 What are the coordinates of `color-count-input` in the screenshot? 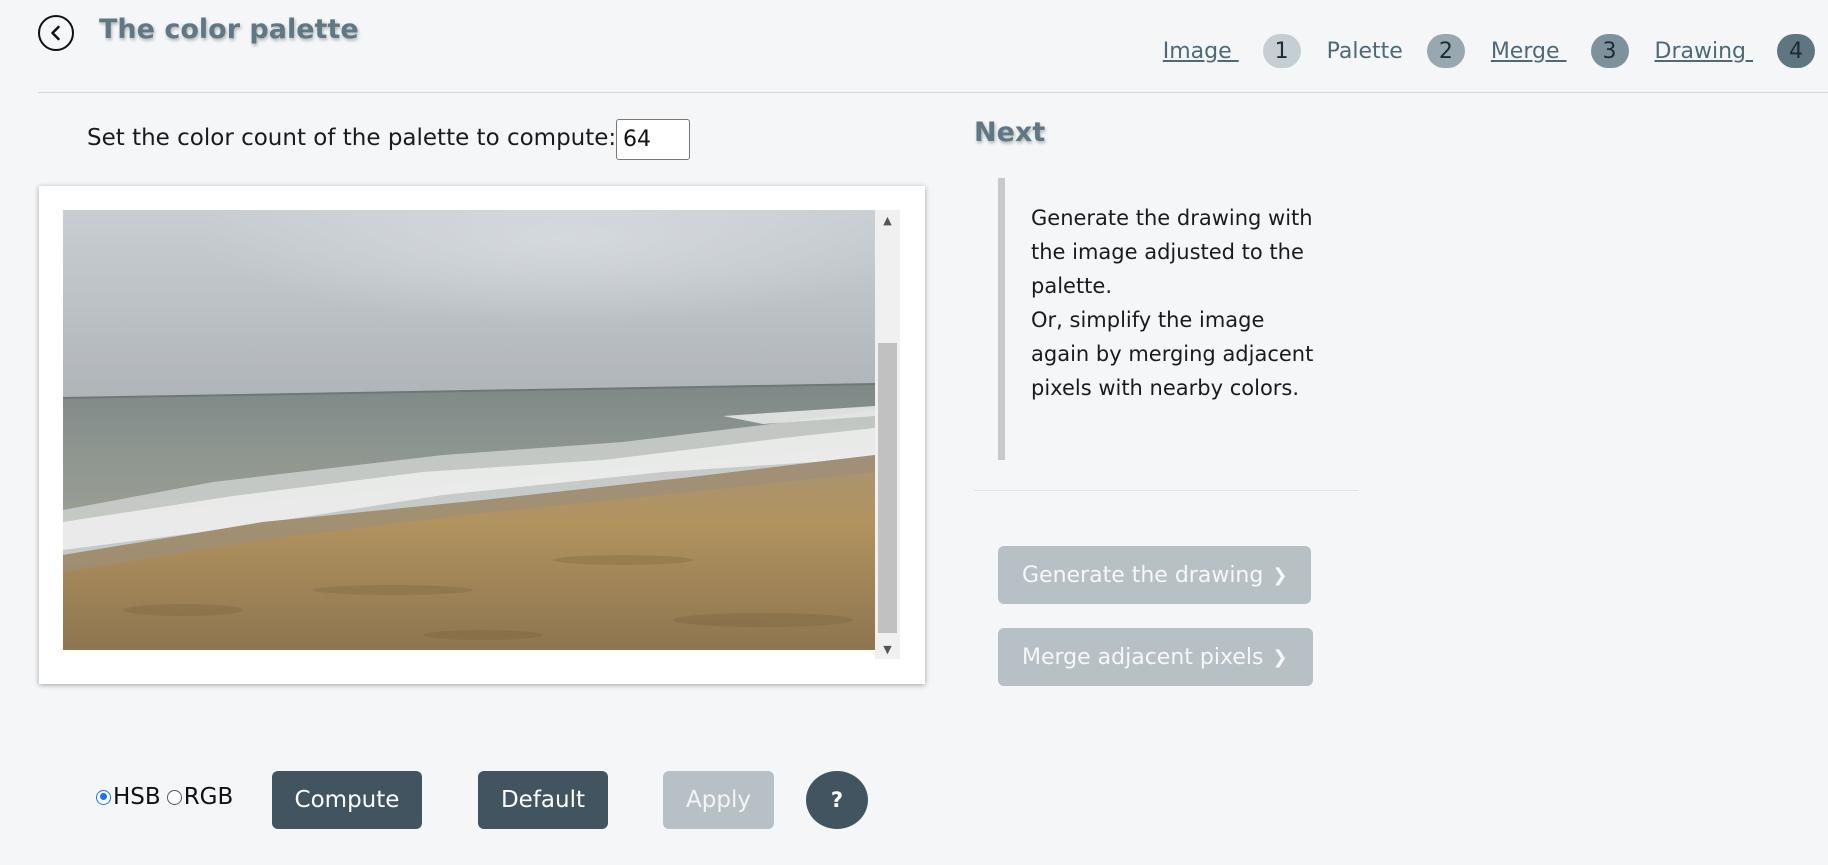 It's located at (653, 139).